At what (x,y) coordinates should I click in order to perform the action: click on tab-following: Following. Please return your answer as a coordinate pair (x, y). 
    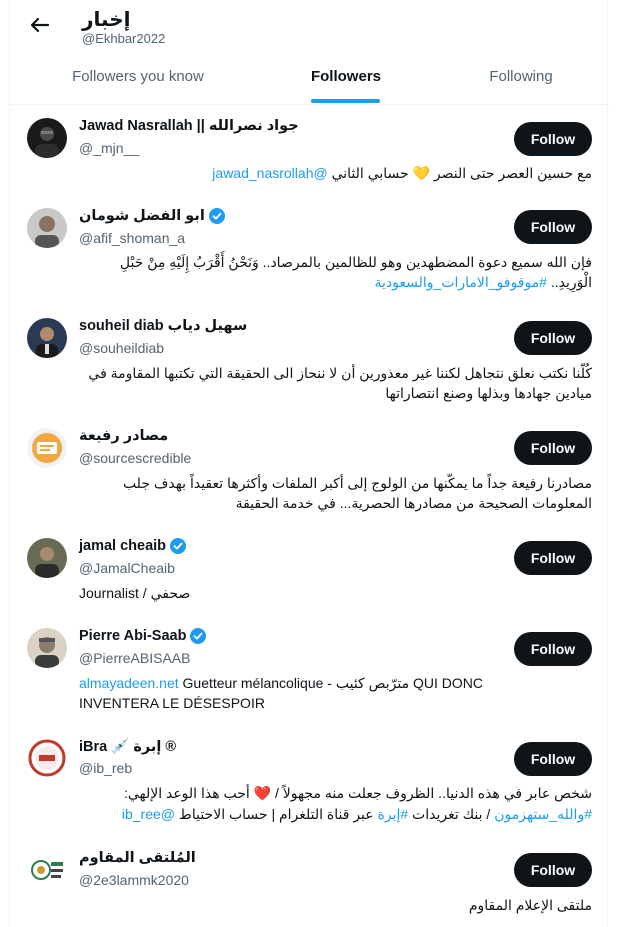
    Looking at the image, I should click on (521, 76).